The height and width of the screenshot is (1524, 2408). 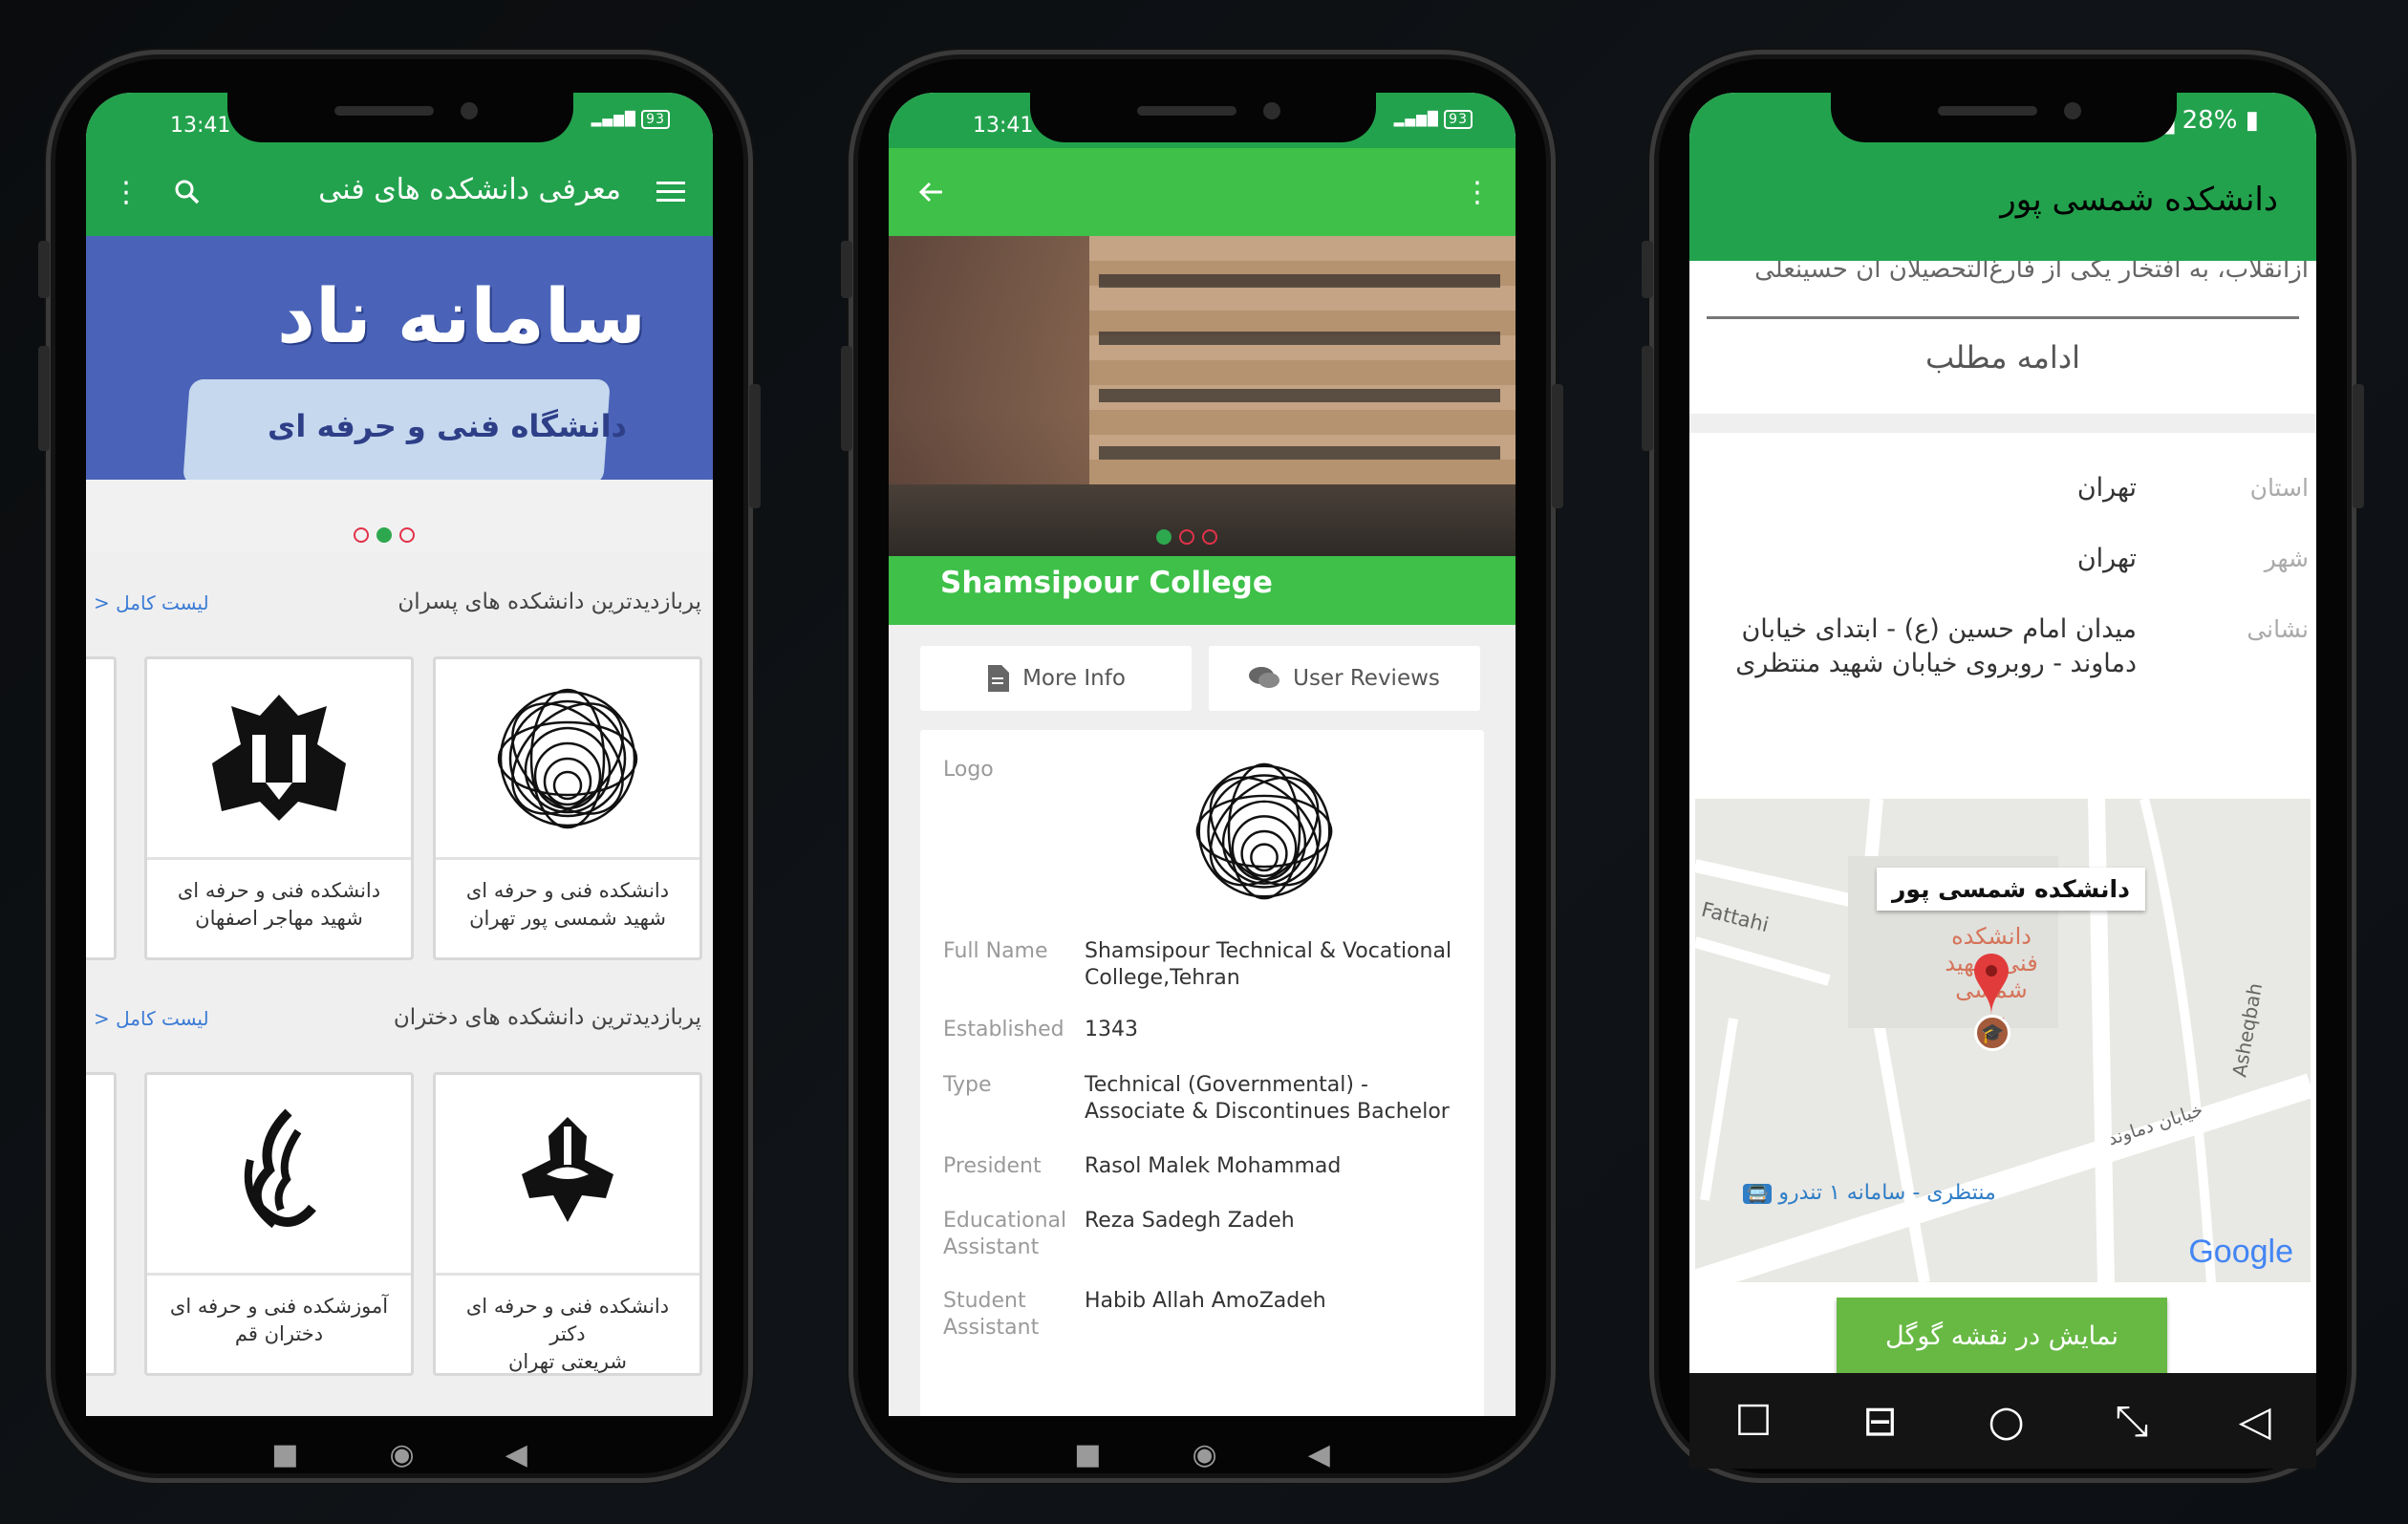 I want to click on back-icon: ◁, so click(x=2255, y=1422).